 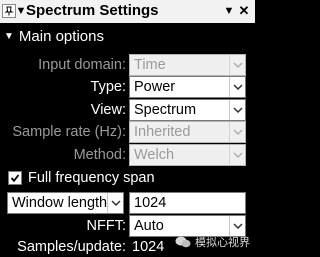 What do you see at coordinates (187, 87) in the screenshot?
I see `type-dropdown: Power` at bounding box center [187, 87].